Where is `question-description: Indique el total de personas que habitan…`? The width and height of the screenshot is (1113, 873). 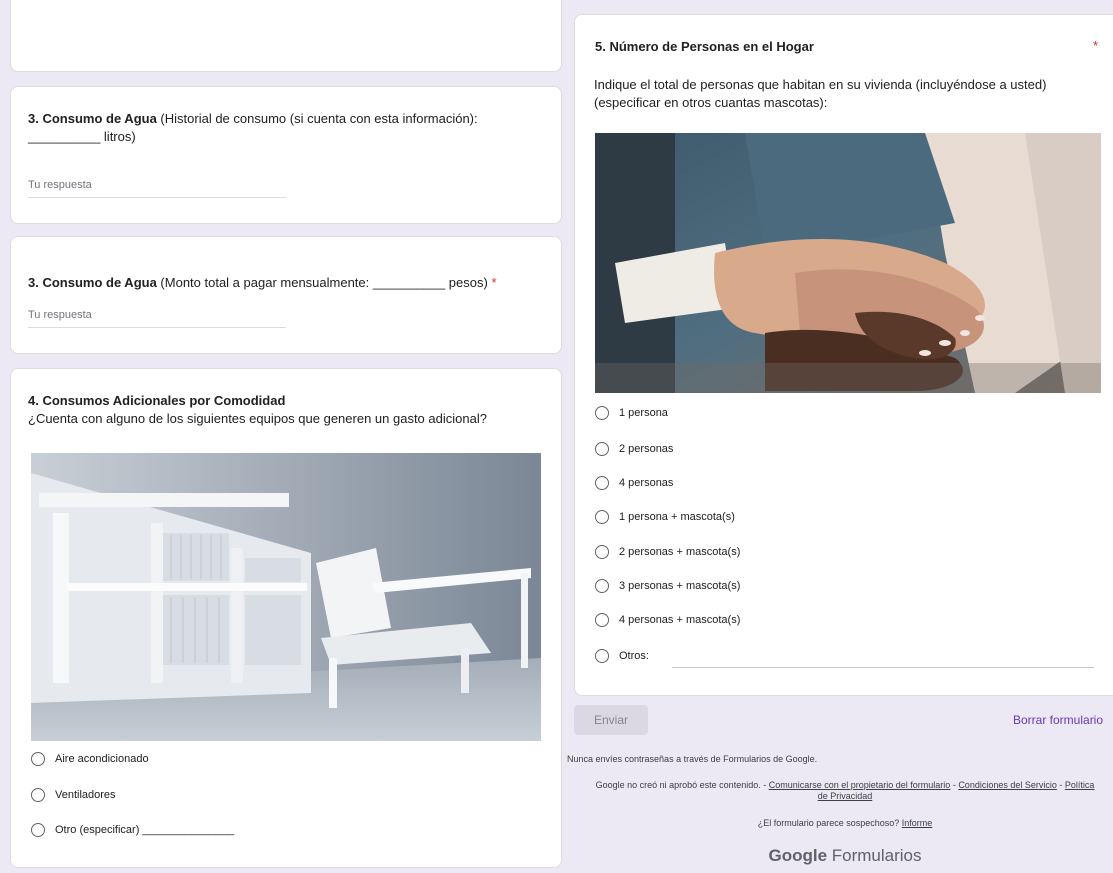 question-description: Indique el total de personas que habitan… is located at coordinates (820, 93).